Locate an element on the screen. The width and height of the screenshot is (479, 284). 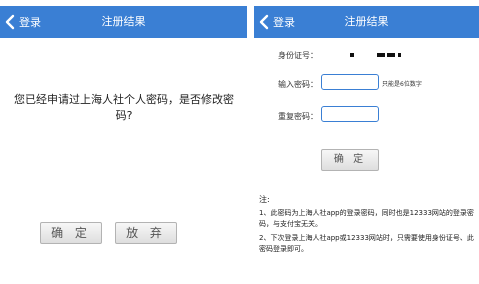
password-label: 输入密码： is located at coordinates (298, 84).